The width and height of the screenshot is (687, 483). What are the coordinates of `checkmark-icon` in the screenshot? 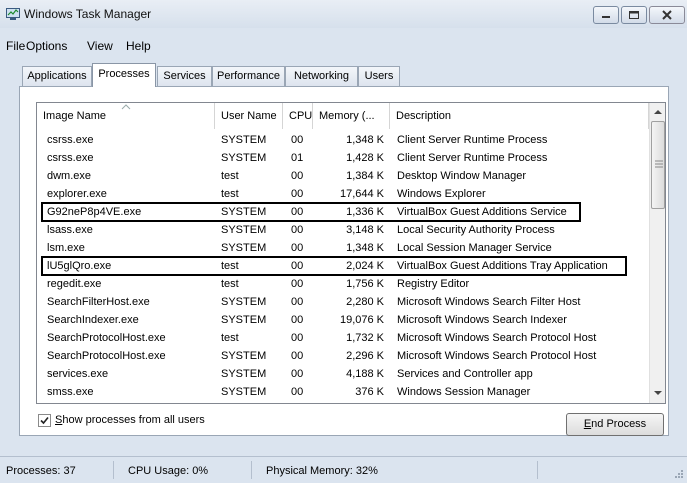 It's located at (44, 420).